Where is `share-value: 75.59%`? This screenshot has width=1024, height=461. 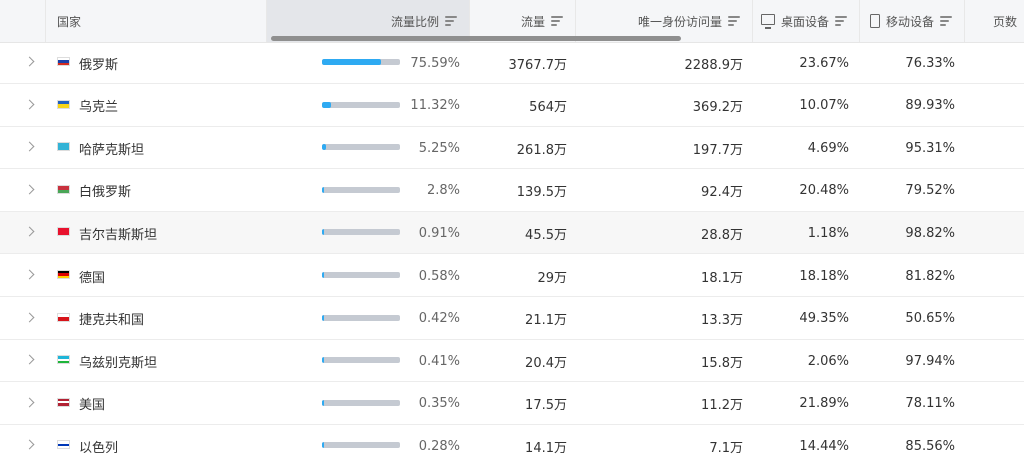 share-value: 75.59% is located at coordinates (435, 63).